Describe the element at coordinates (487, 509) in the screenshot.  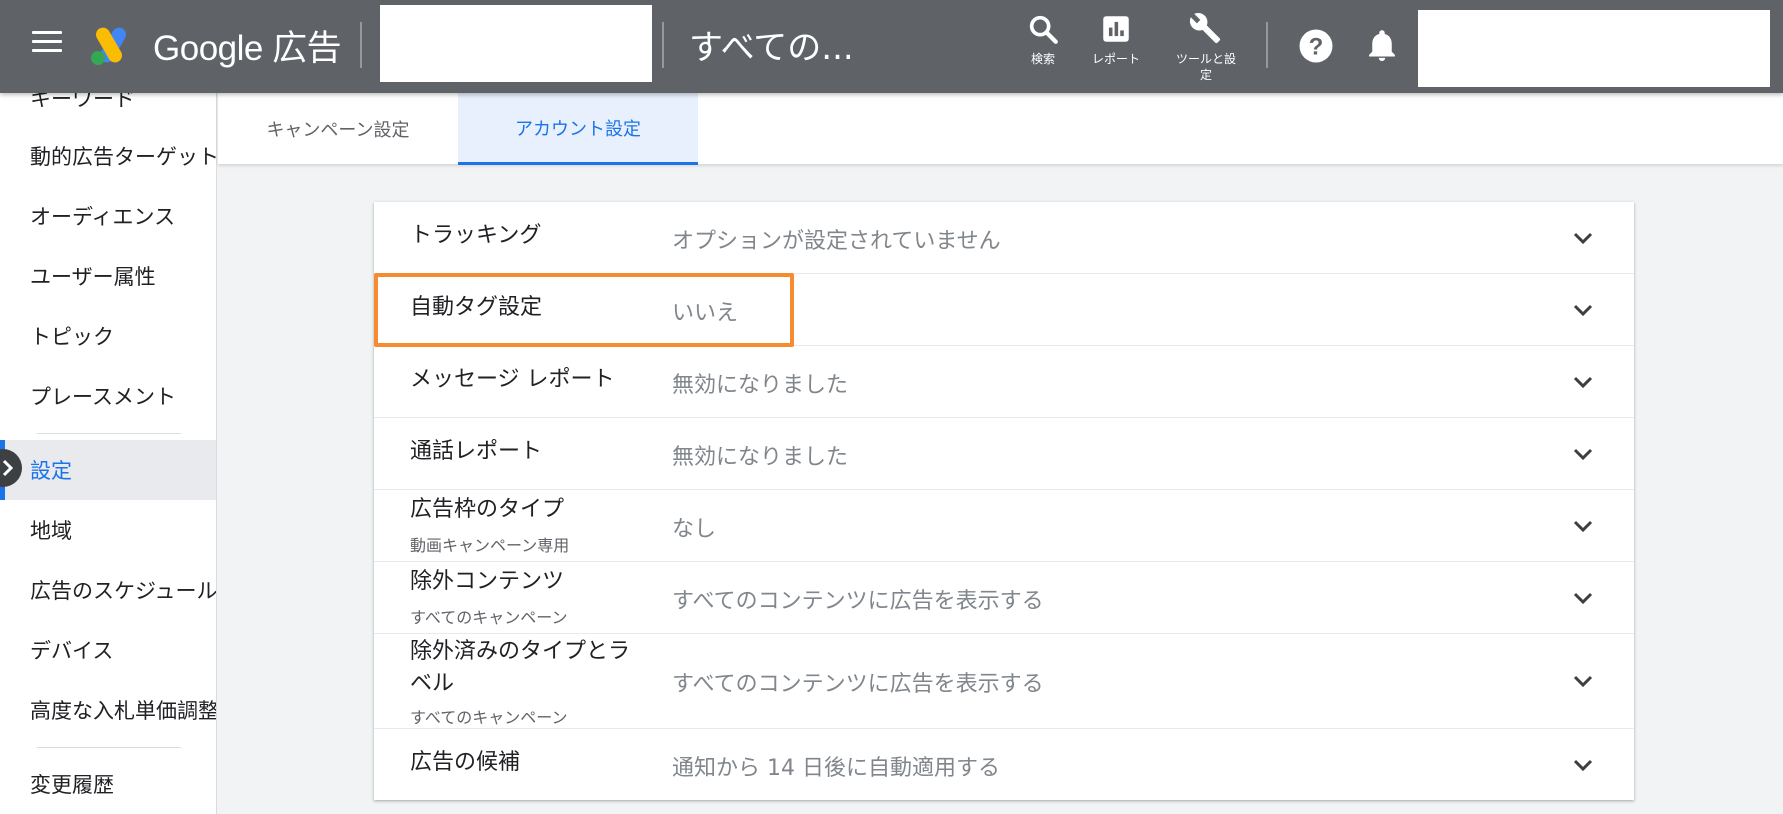
I see `row-label: 広告枠のタイプ` at that location.